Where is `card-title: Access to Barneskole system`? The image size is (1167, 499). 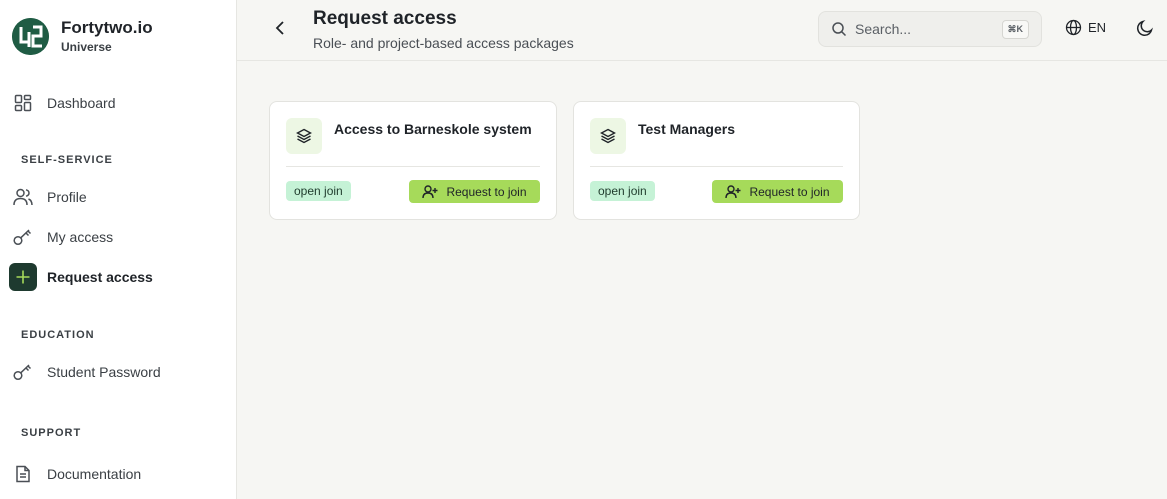 card-title: Access to Barneskole system is located at coordinates (433, 129).